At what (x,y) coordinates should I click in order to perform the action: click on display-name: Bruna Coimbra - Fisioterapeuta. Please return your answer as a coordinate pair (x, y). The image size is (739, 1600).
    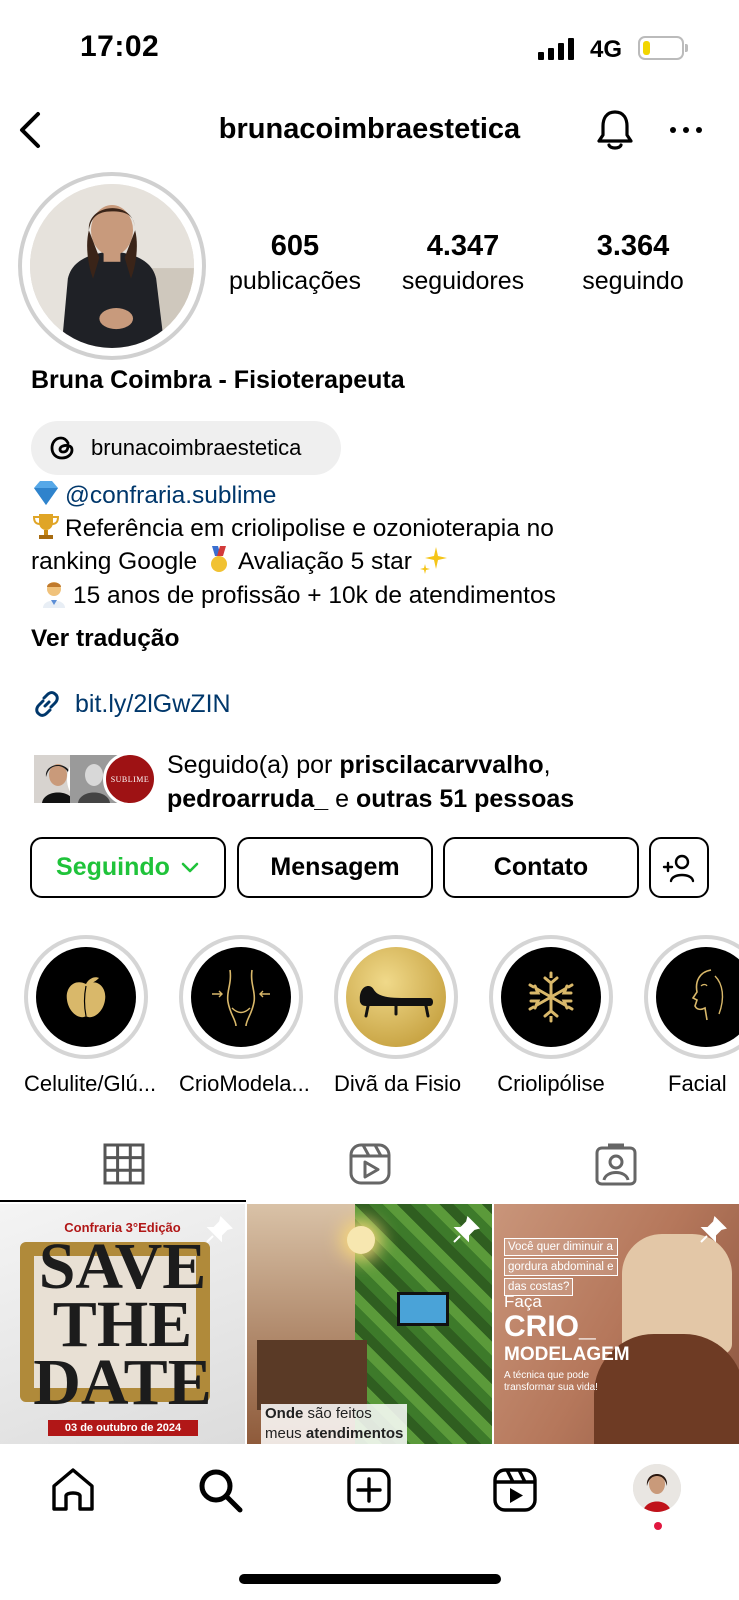
    Looking at the image, I should click on (218, 380).